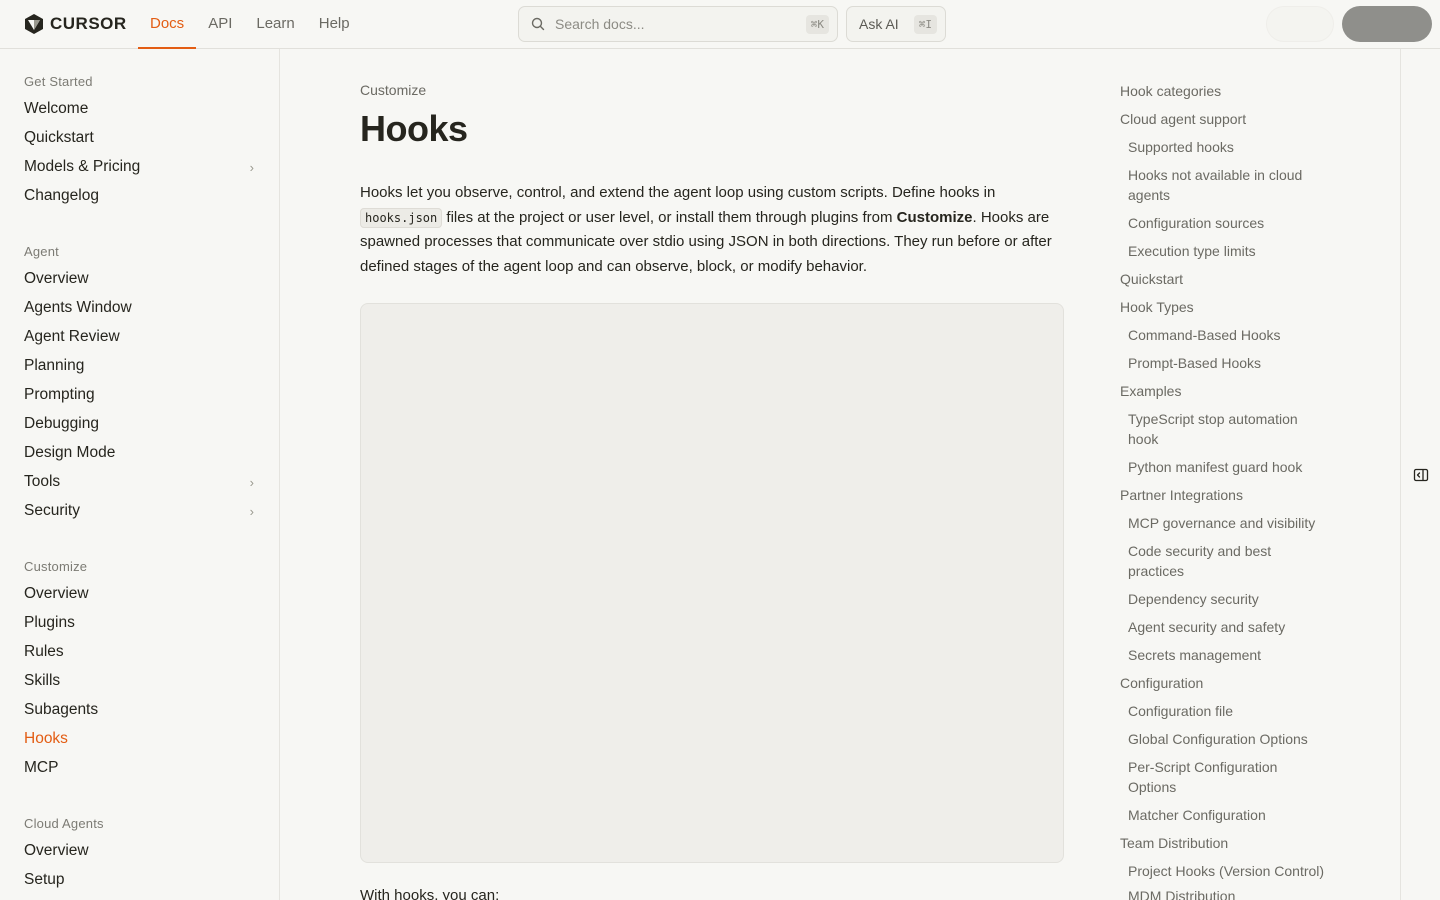 This screenshot has width=1440, height=900. Describe the element at coordinates (925, 24) in the screenshot. I see `ask-ai-shortcut: ⌘I` at that location.